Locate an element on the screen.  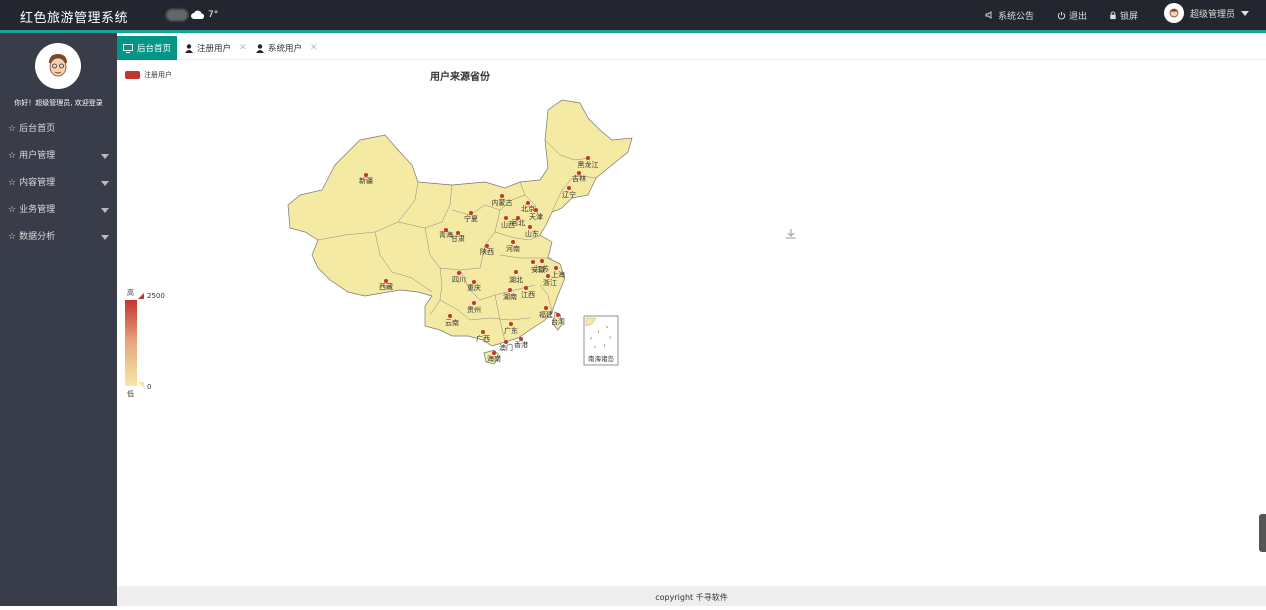
province-label: 黑龙江 is located at coordinates (588, 164).